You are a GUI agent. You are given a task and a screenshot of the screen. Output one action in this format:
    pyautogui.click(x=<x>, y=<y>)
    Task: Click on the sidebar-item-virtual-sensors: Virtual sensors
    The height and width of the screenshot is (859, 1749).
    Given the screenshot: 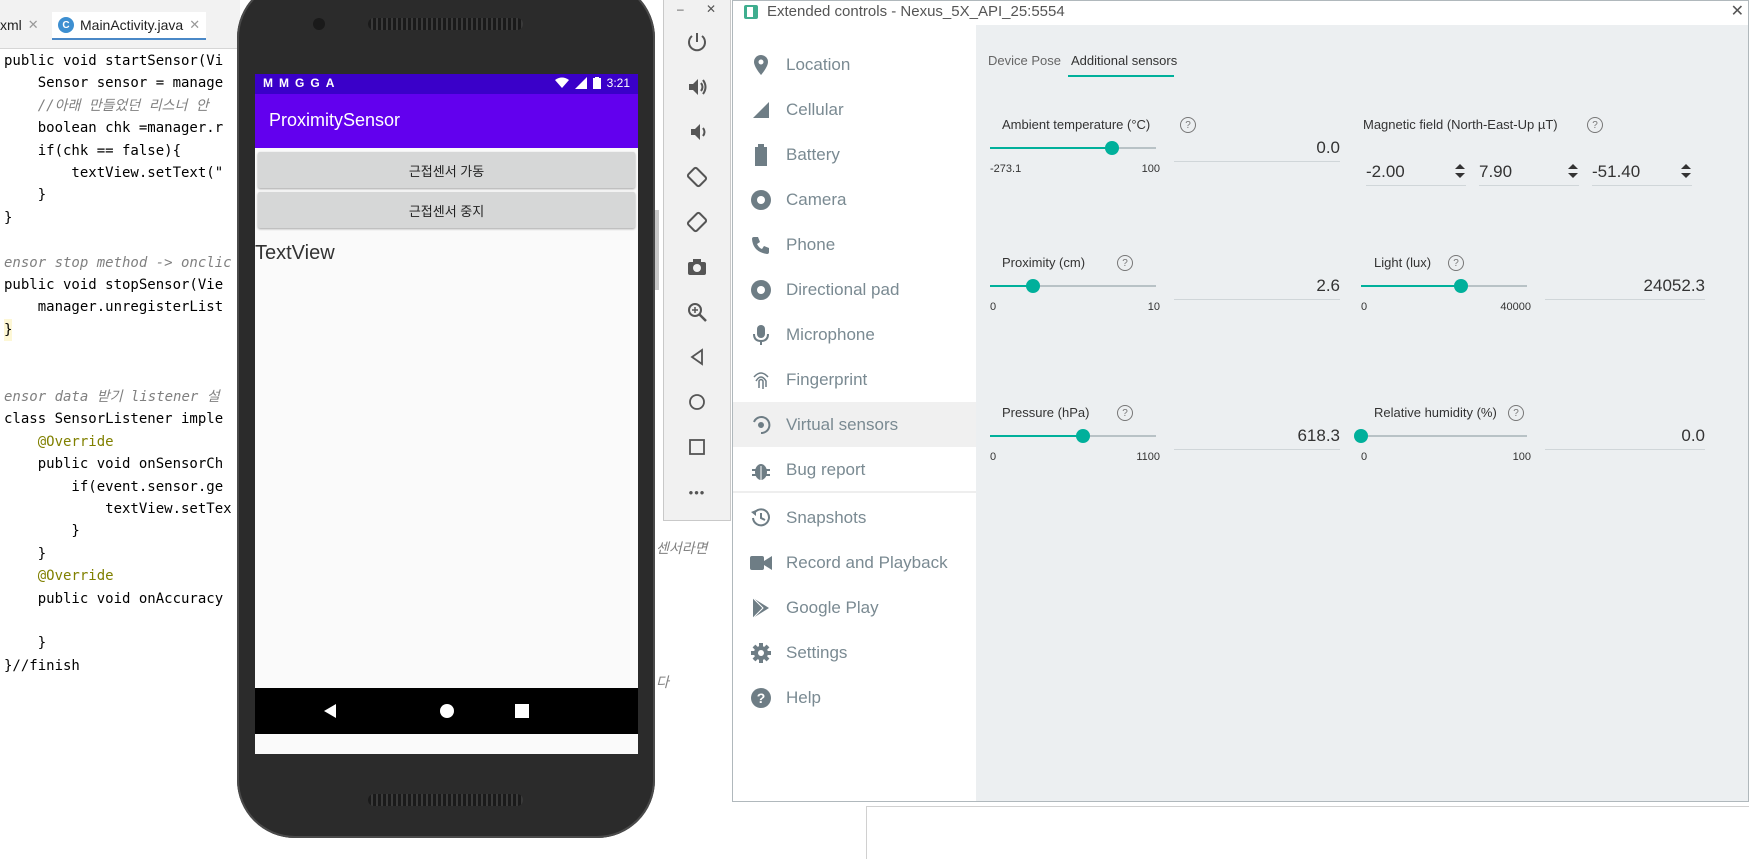 What is the action you would take?
    pyautogui.click(x=854, y=424)
    